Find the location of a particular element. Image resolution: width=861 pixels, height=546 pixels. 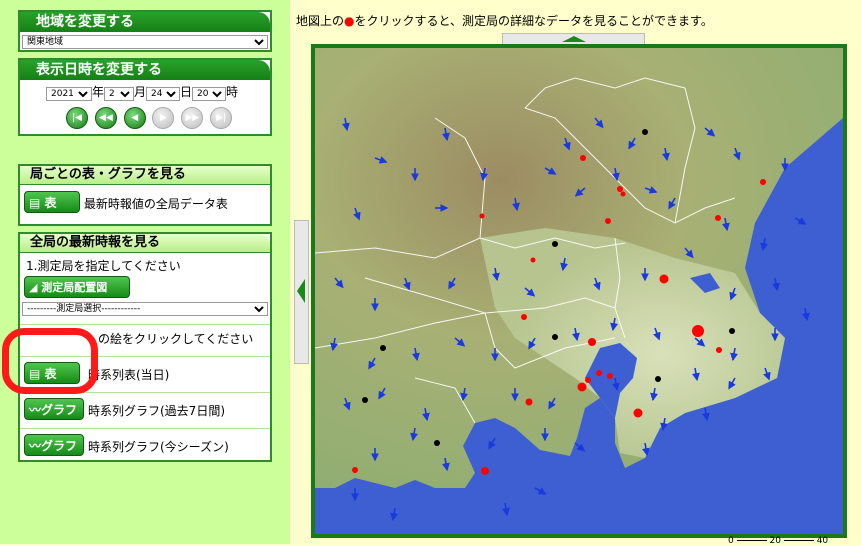

region-select: 関東地域 is located at coordinates (145, 42).